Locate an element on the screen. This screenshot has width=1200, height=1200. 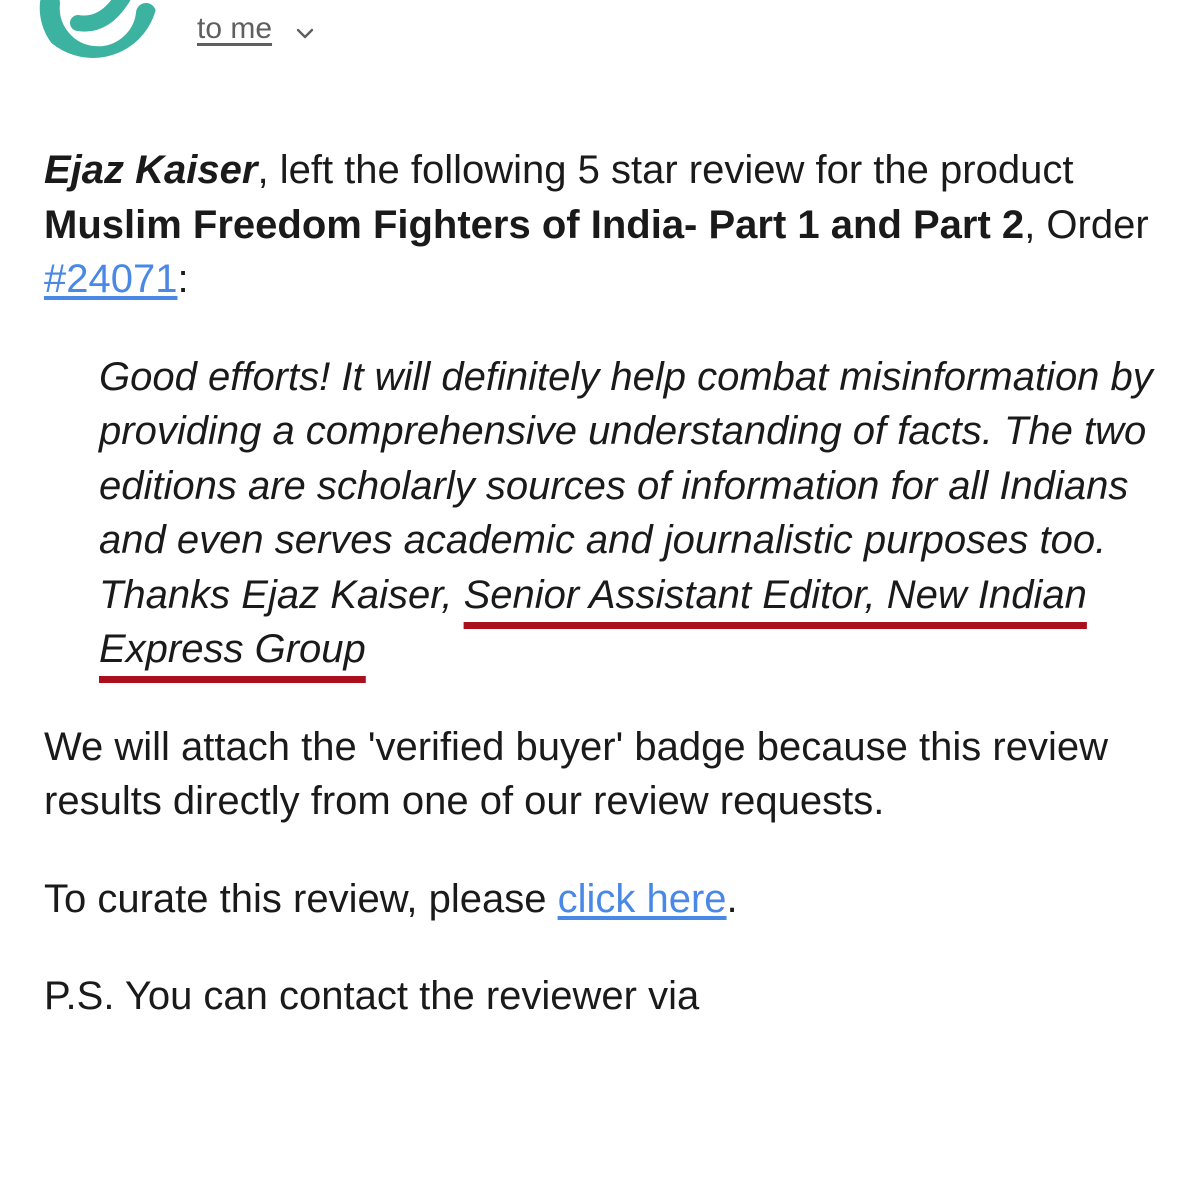
curate-end: . is located at coordinates (732, 898).